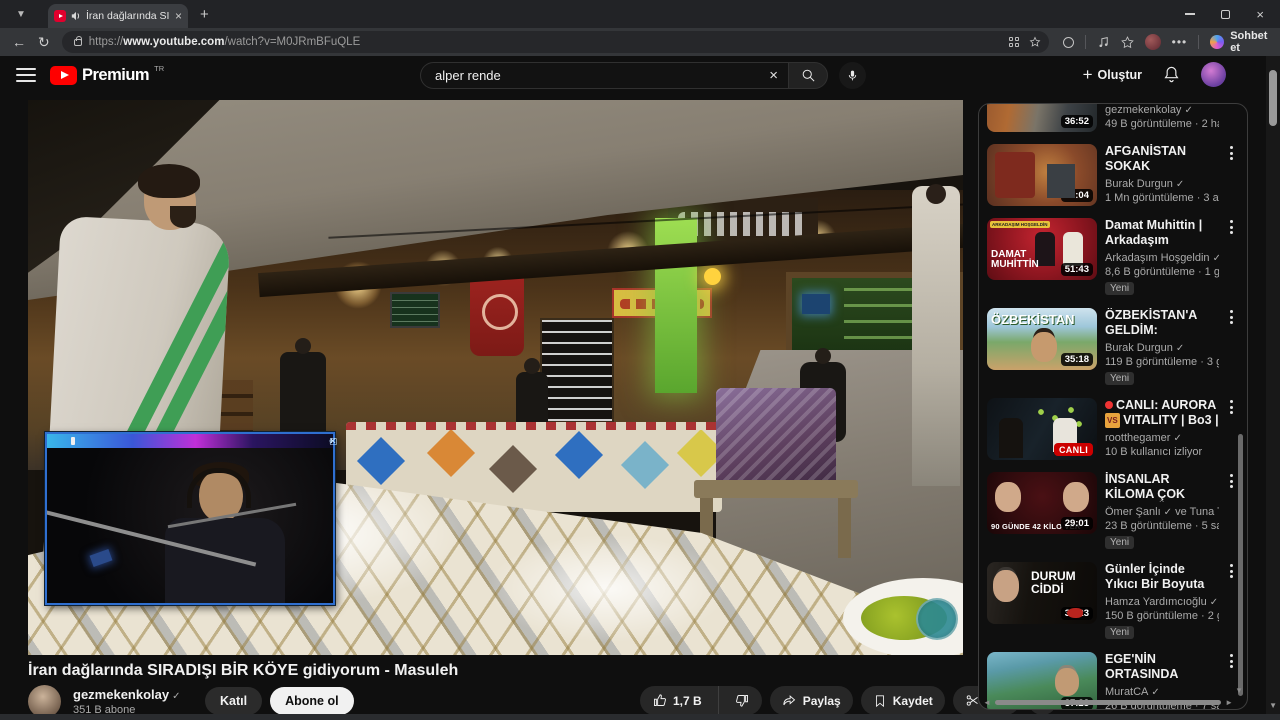  What do you see at coordinates (937, 619) in the screenshot?
I see `channel-watermark` at bounding box center [937, 619].